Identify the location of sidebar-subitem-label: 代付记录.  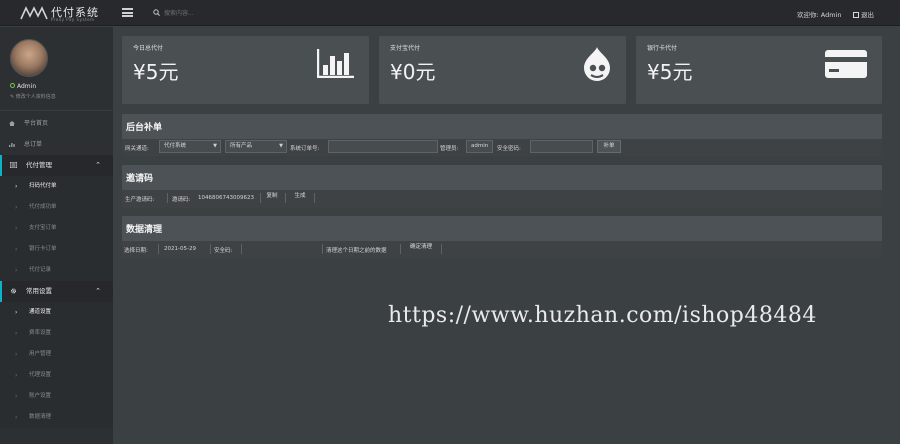
(40, 270).